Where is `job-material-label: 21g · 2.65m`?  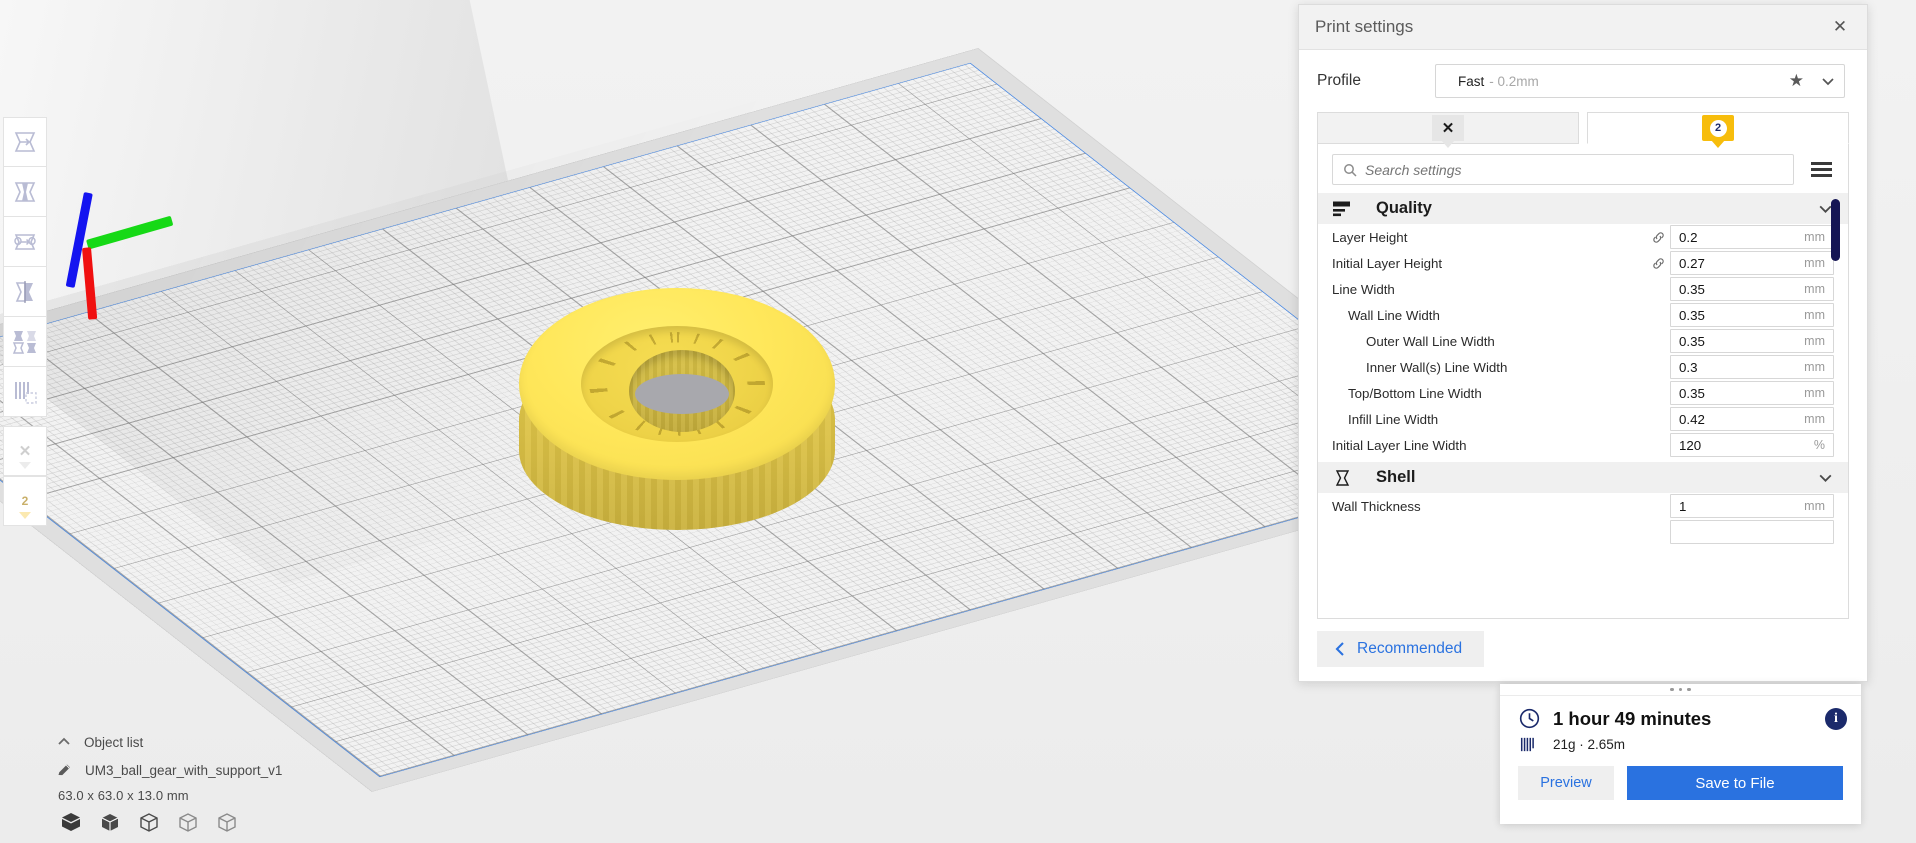 job-material-label: 21g · 2.65m is located at coordinates (1589, 744).